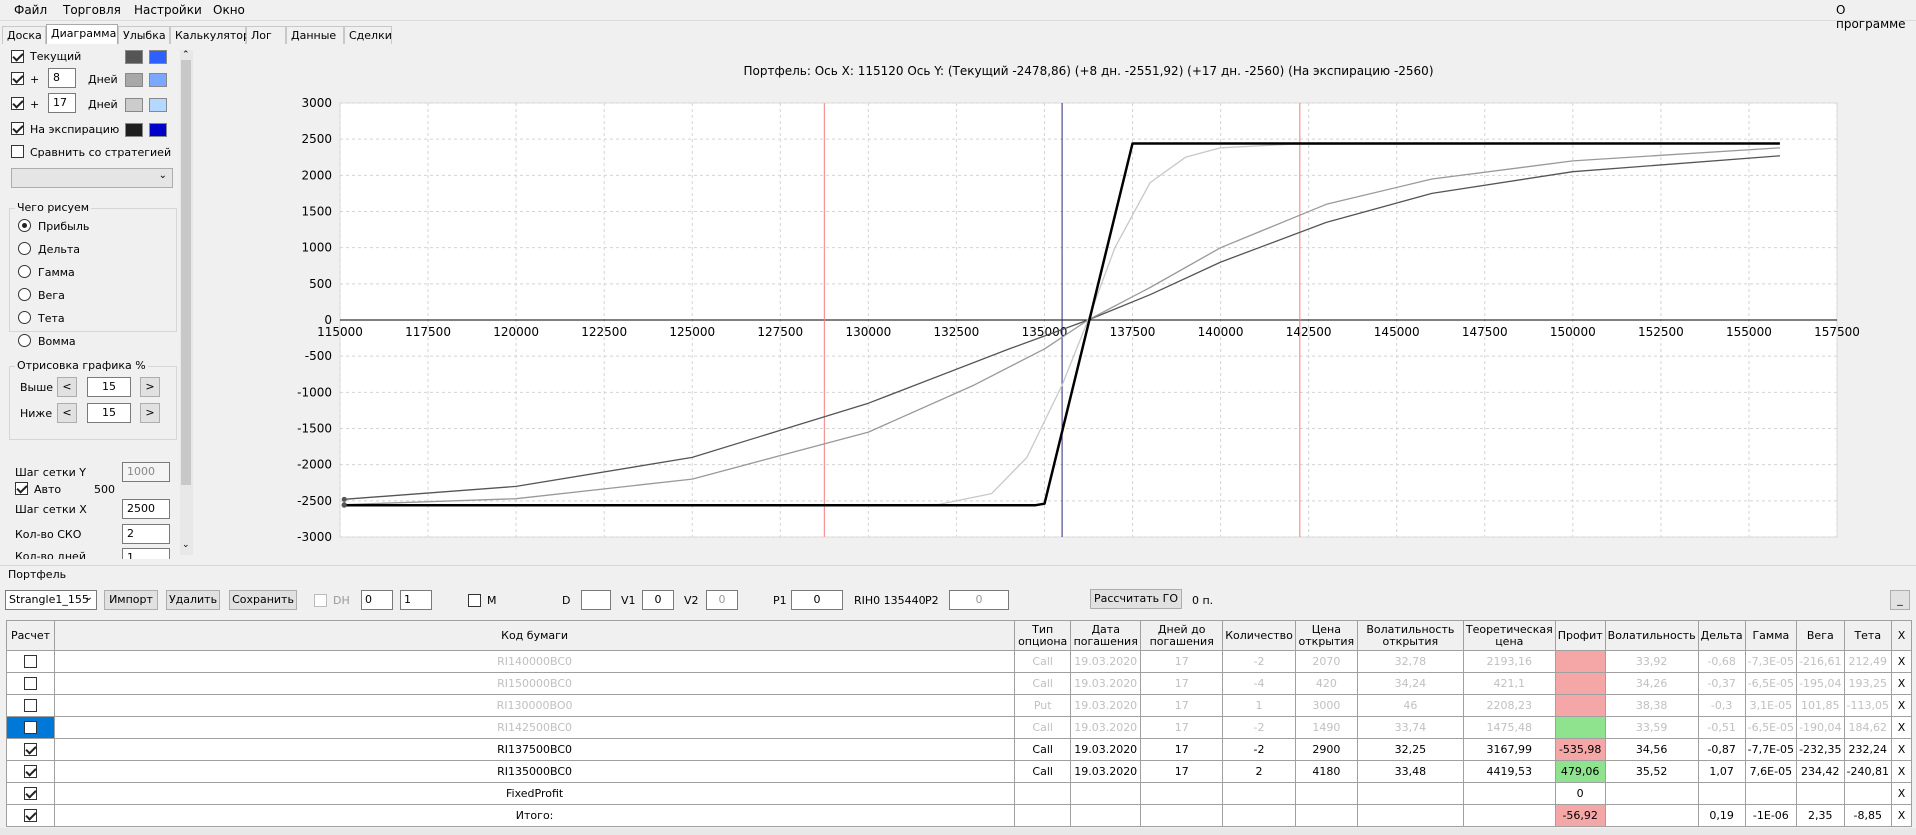  Describe the element at coordinates (24, 271) in the screenshot. I see `radio-gamma` at that location.